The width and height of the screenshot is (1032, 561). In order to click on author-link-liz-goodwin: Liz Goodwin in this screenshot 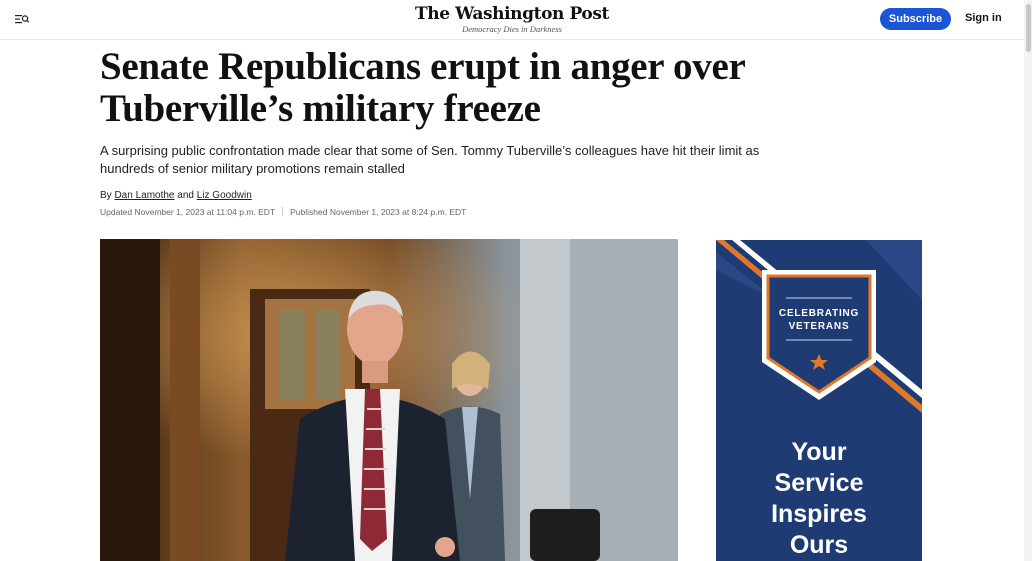, I will do `click(224, 195)`.